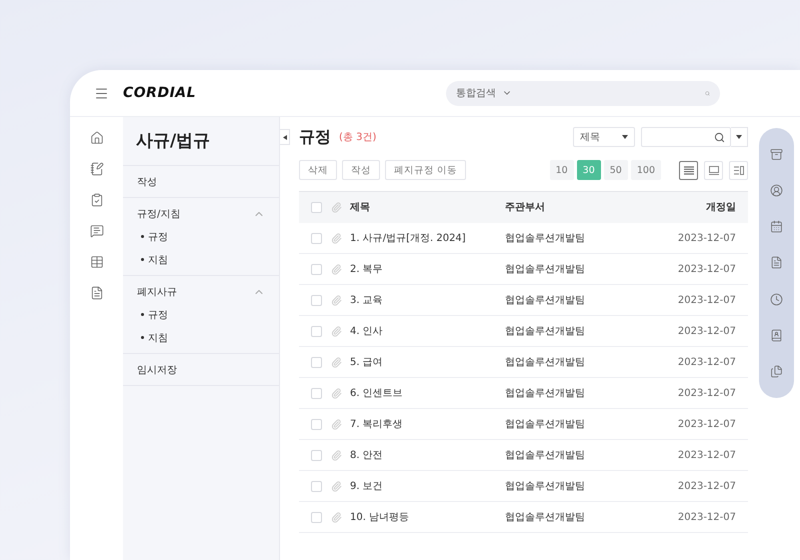 The image size is (800, 560). I want to click on search-icon, so click(719, 137).